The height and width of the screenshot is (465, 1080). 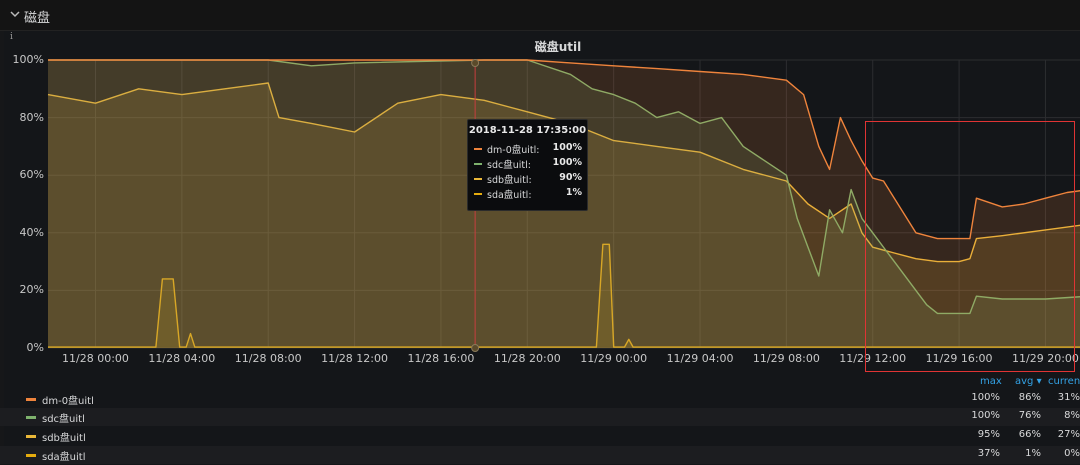 I want to click on legend-current: 27%, so click(x=1068, y=434).